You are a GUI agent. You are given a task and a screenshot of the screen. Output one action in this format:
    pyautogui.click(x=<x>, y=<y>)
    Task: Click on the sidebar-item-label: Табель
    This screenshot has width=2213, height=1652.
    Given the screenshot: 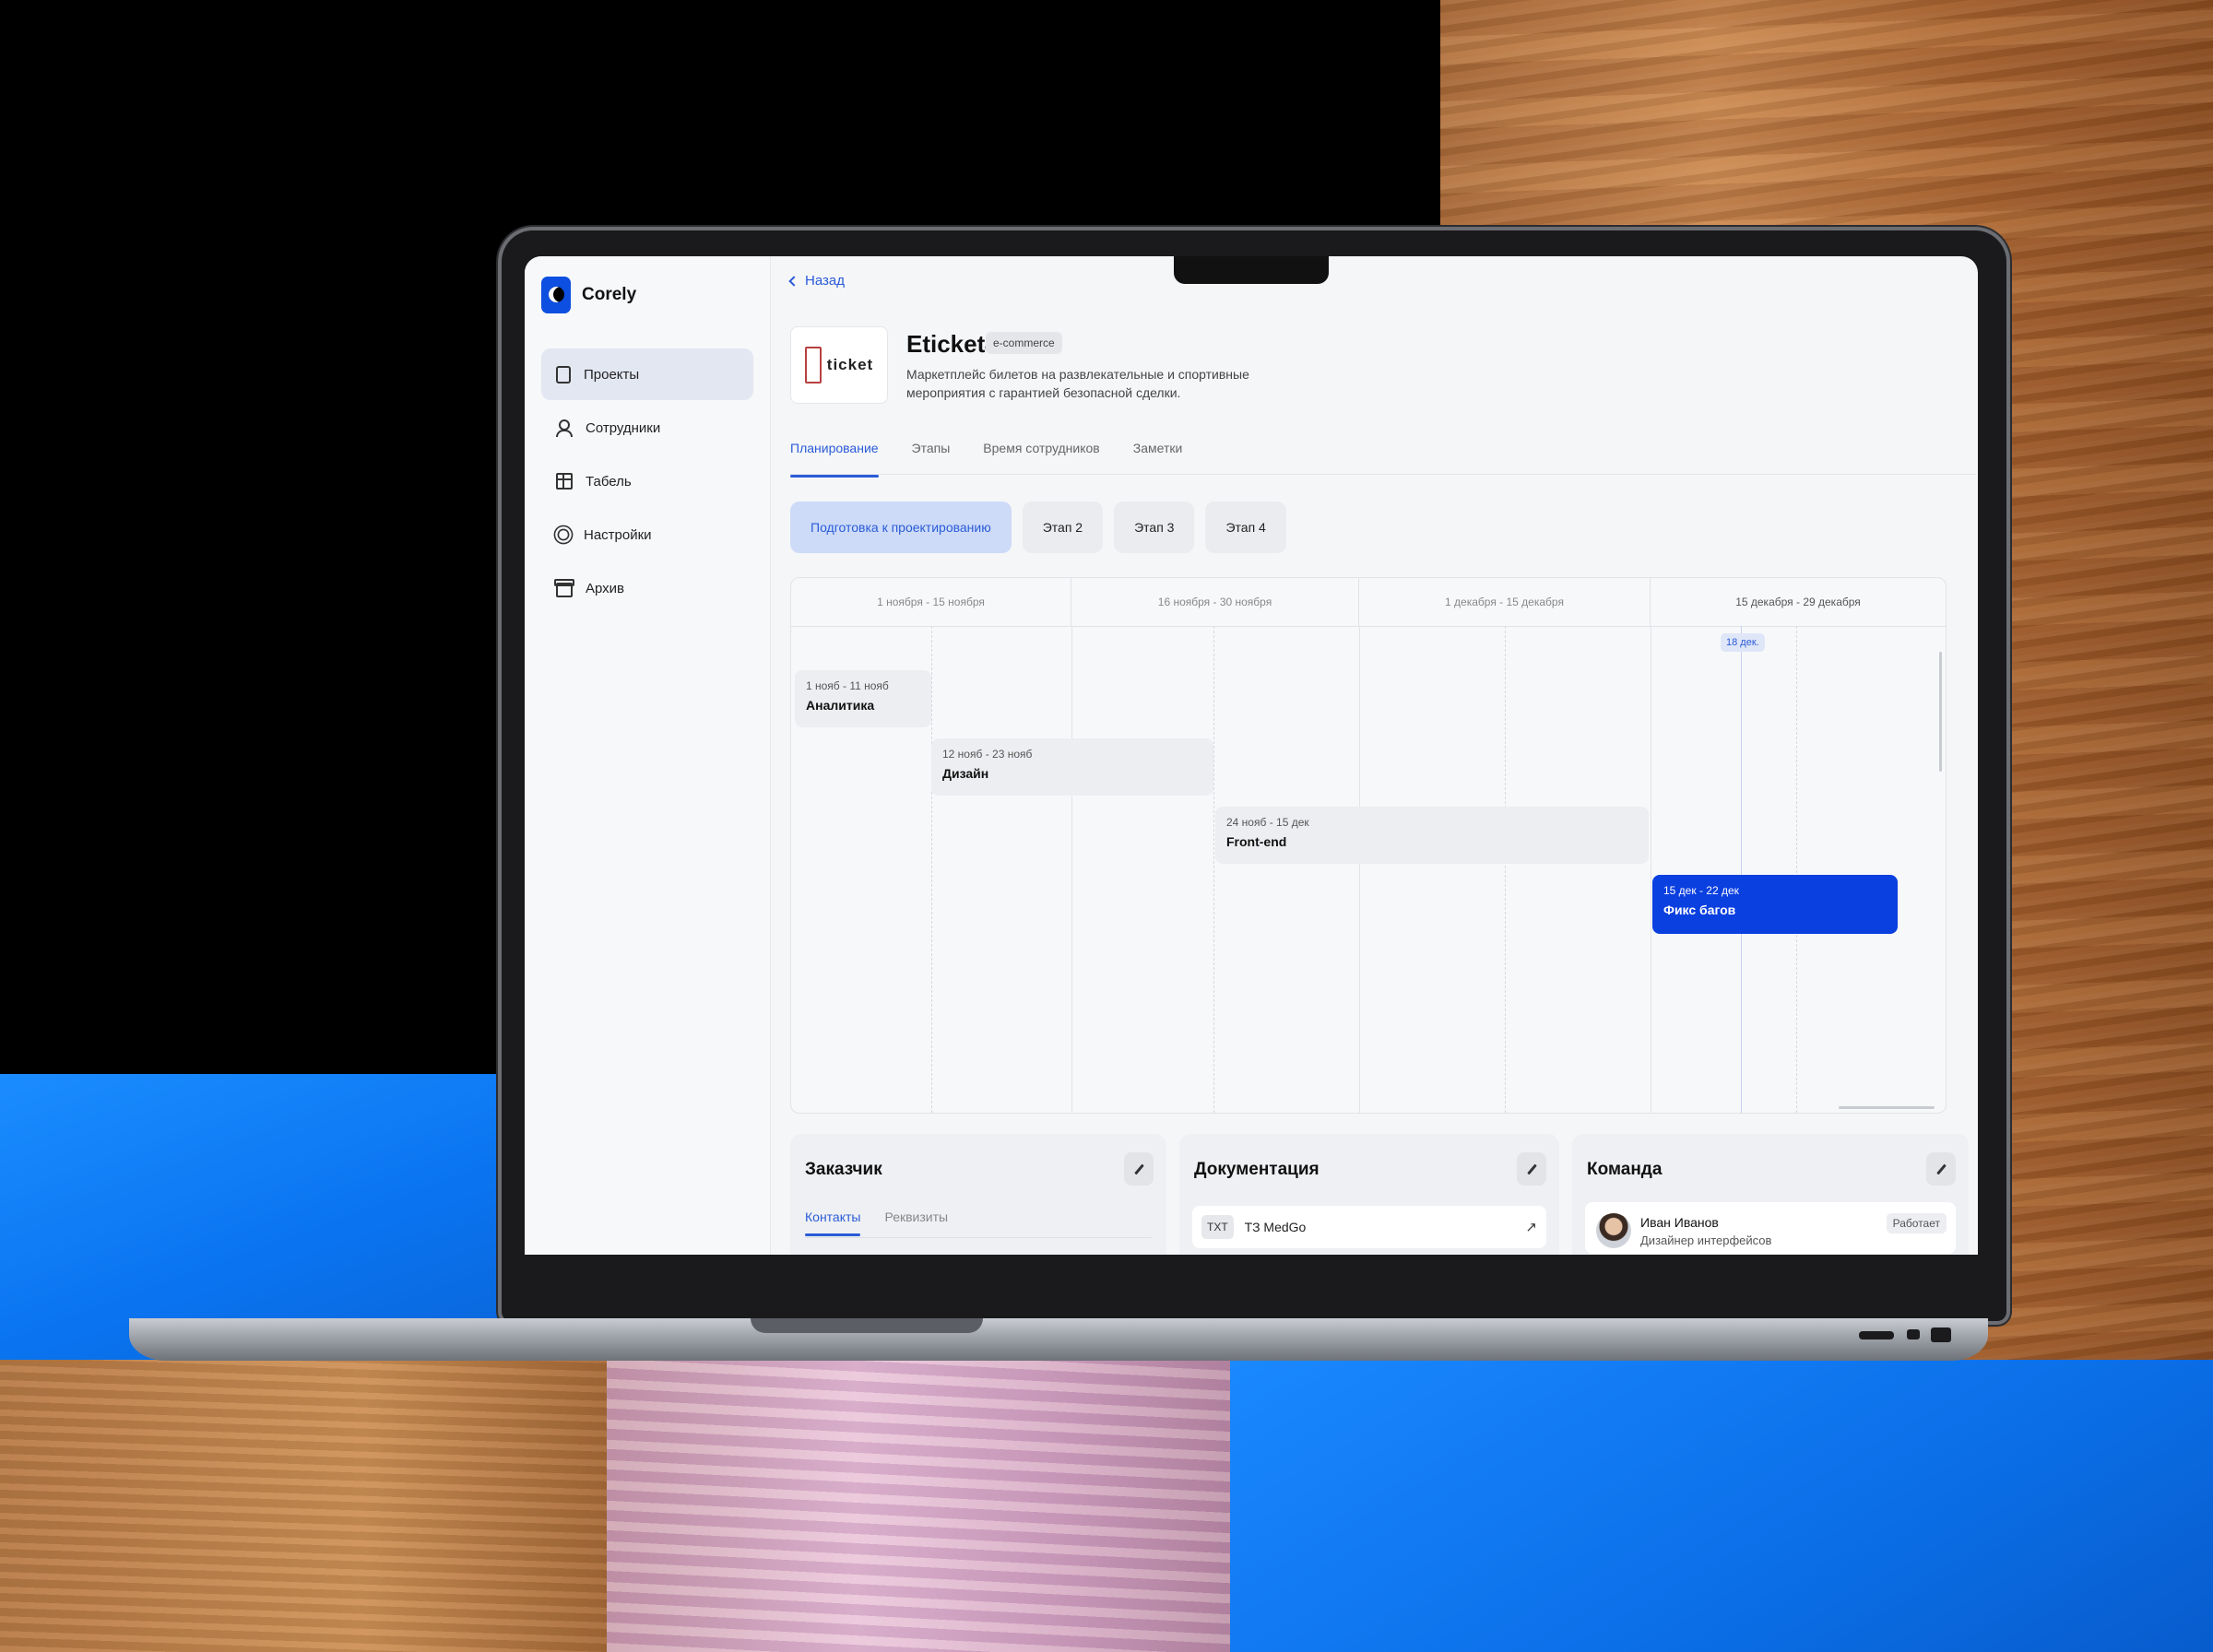 What is the action you would take?
    pyautogui.click(x=609, y=481)
    